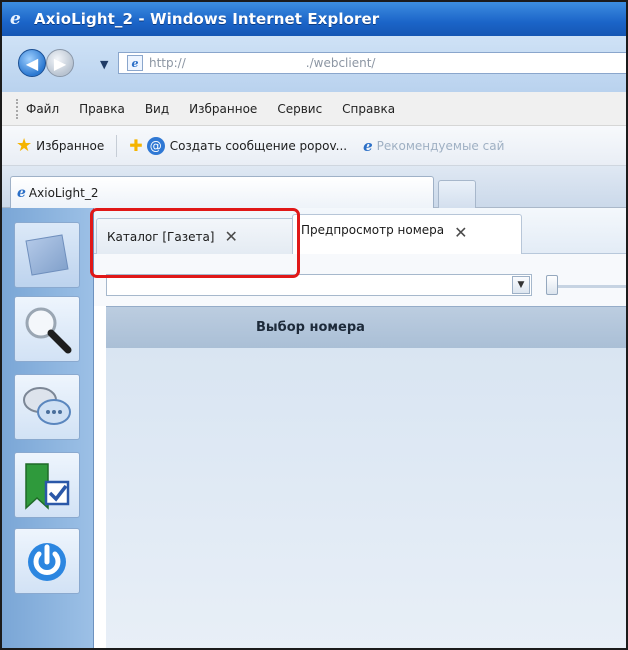 The width and height of the screenshot is (628, 650). Describe the element at coordinates (586, 286) in the screenshot. I see `slider-track` at that location.